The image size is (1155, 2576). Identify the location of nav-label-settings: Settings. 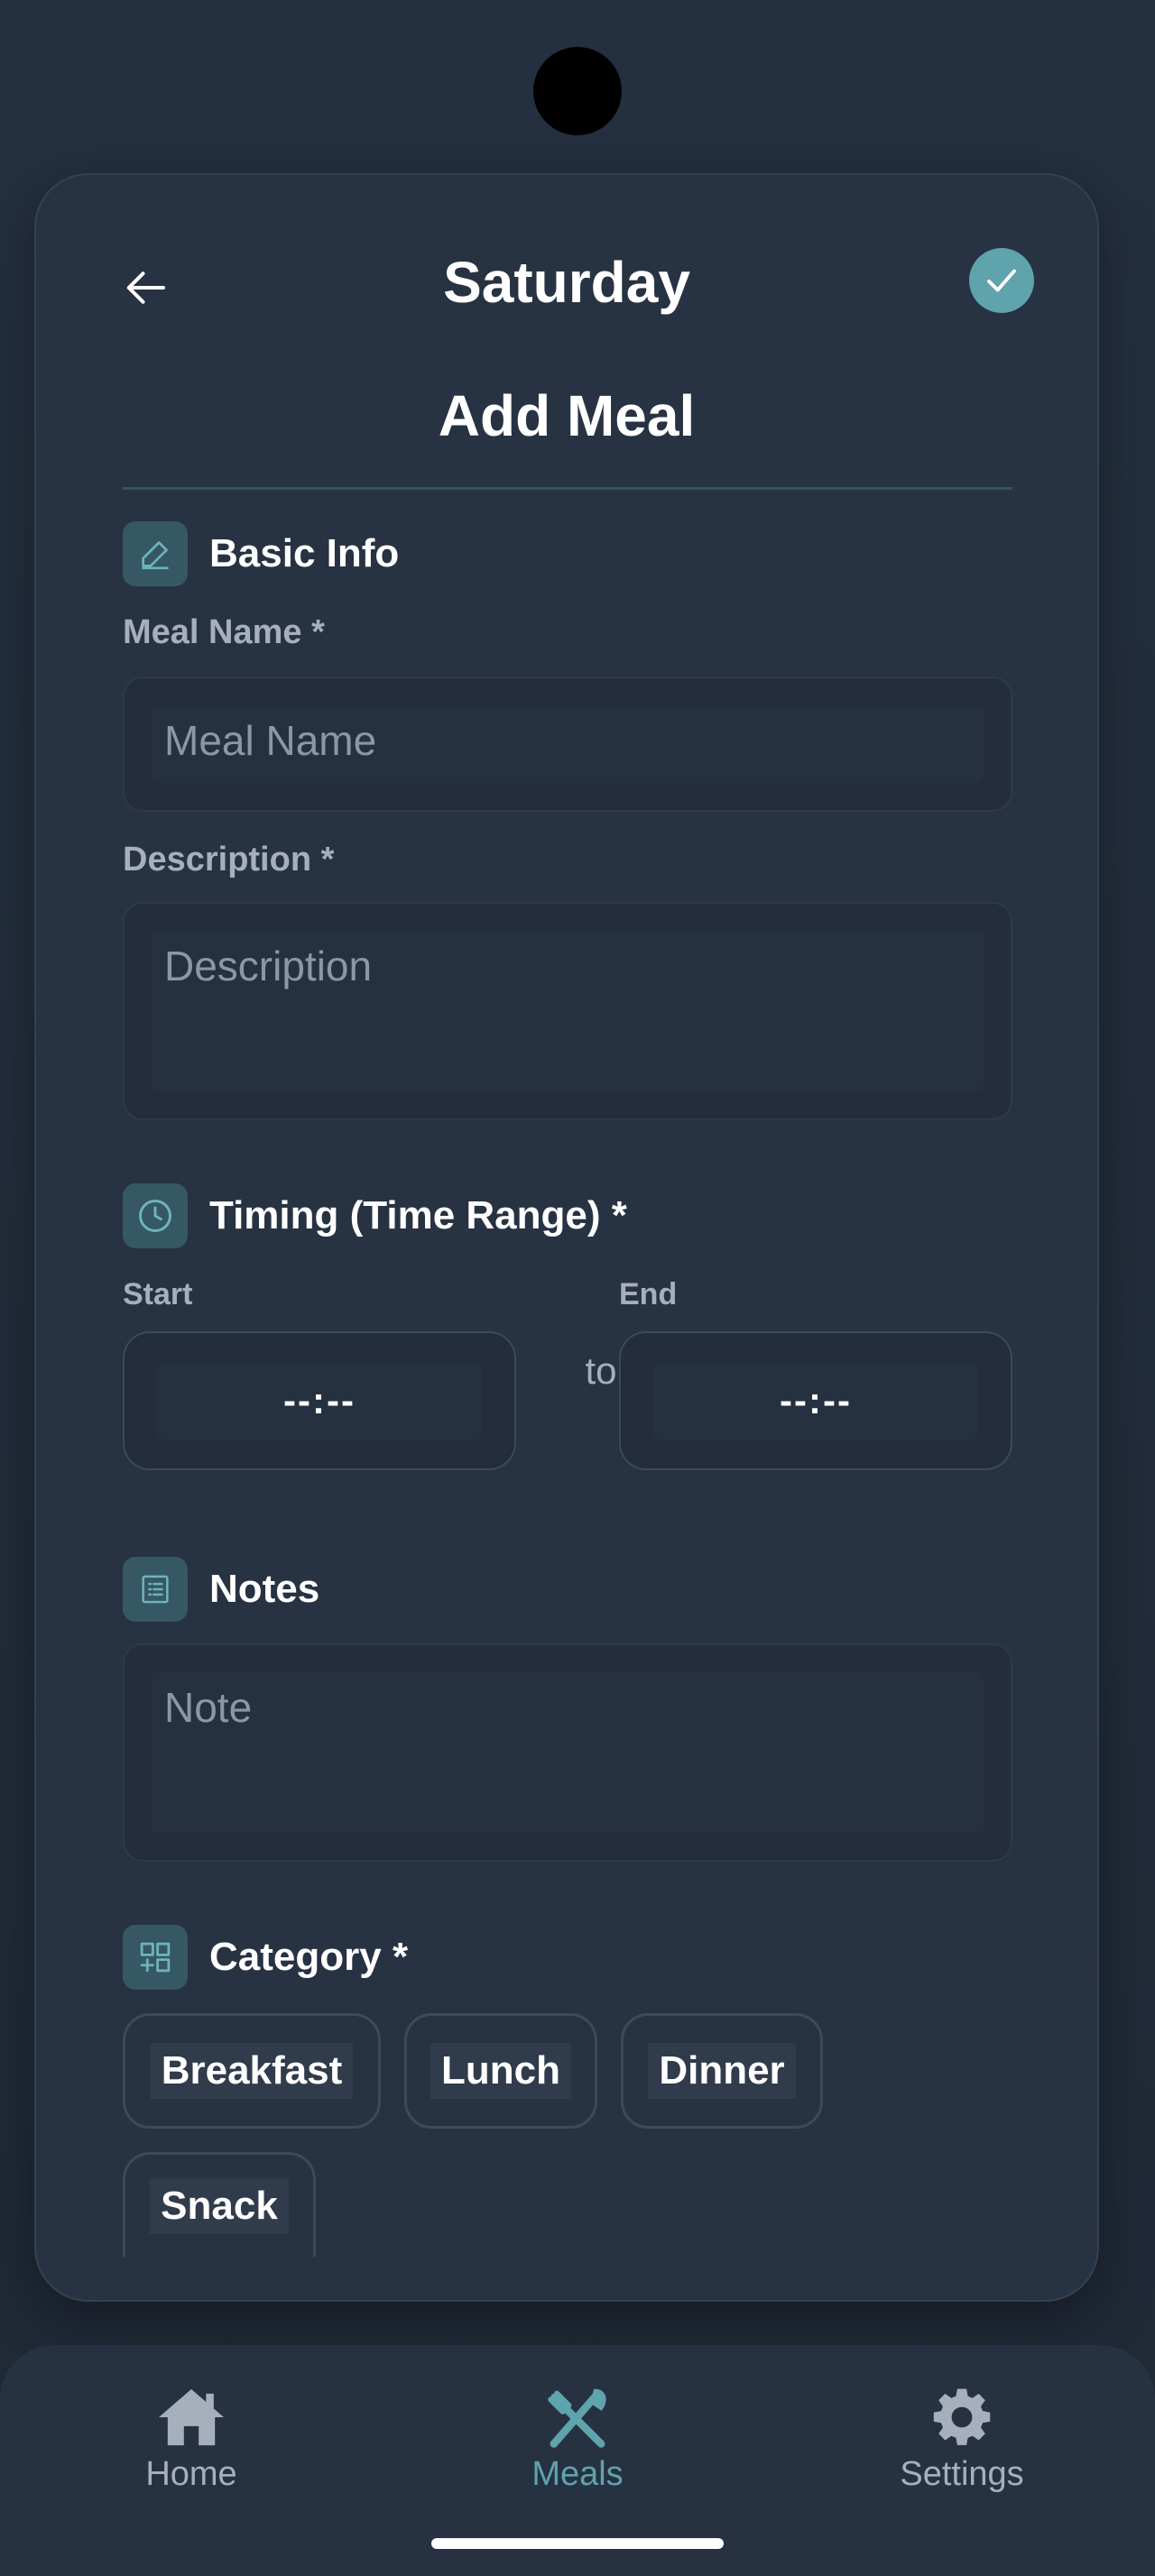
(962, 2474).